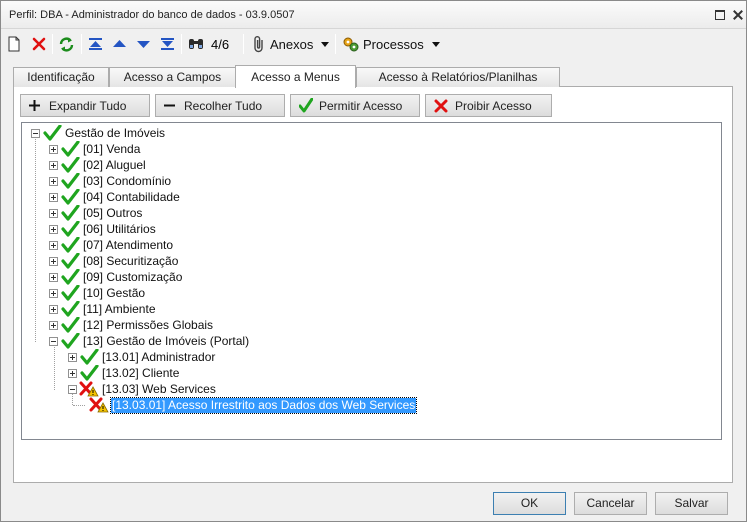 The image size is (747, 522). Describe the element at coordinates (167, 44) in the screenshot. I see `last-record-icon` at that location.